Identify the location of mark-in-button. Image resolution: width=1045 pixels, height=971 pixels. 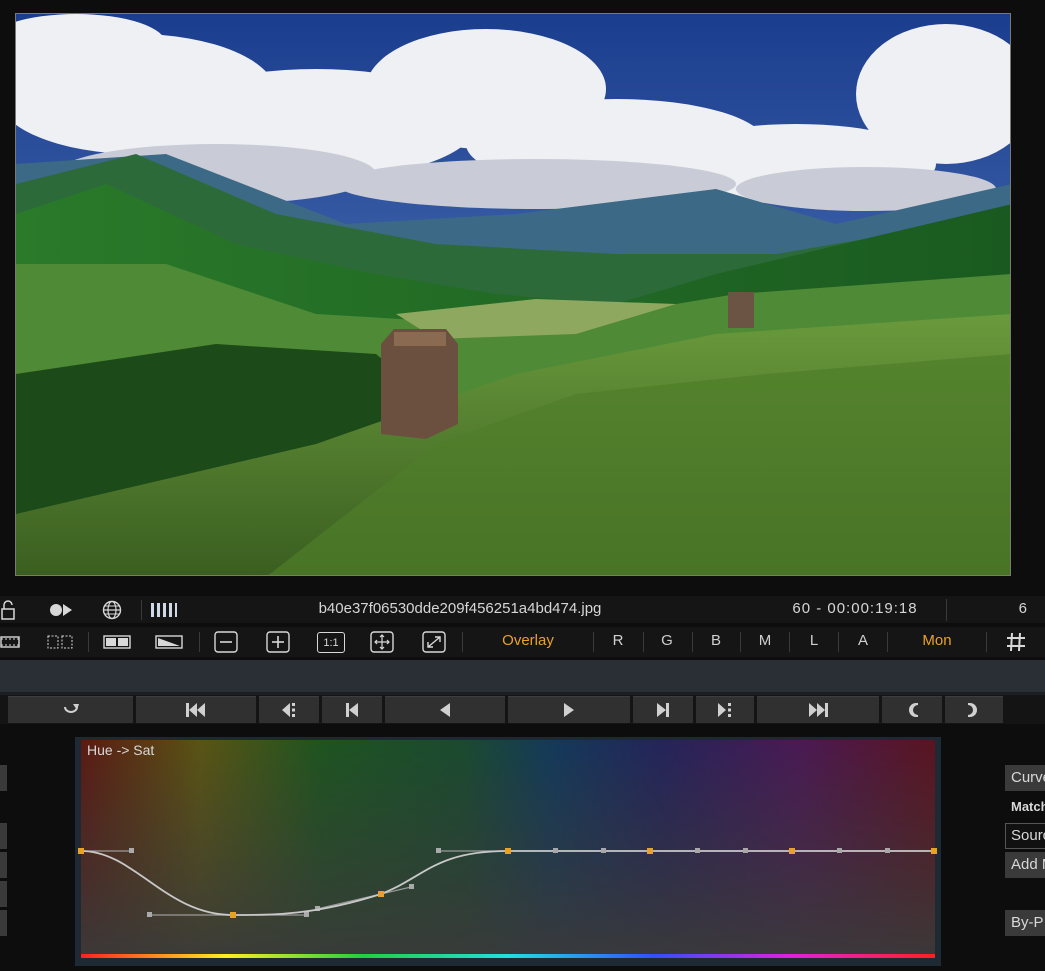
(912, 709).